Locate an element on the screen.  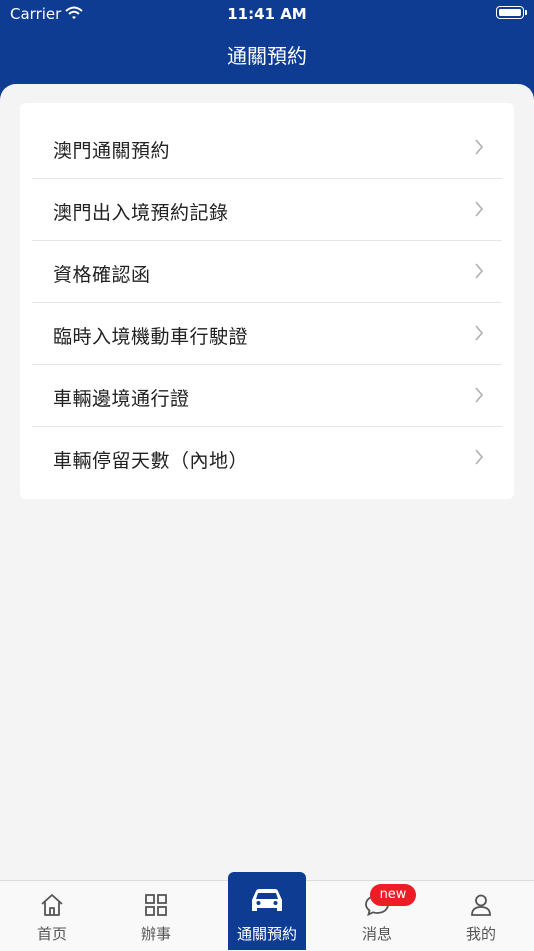
new-badge: new is located at coordinates (393, 895).